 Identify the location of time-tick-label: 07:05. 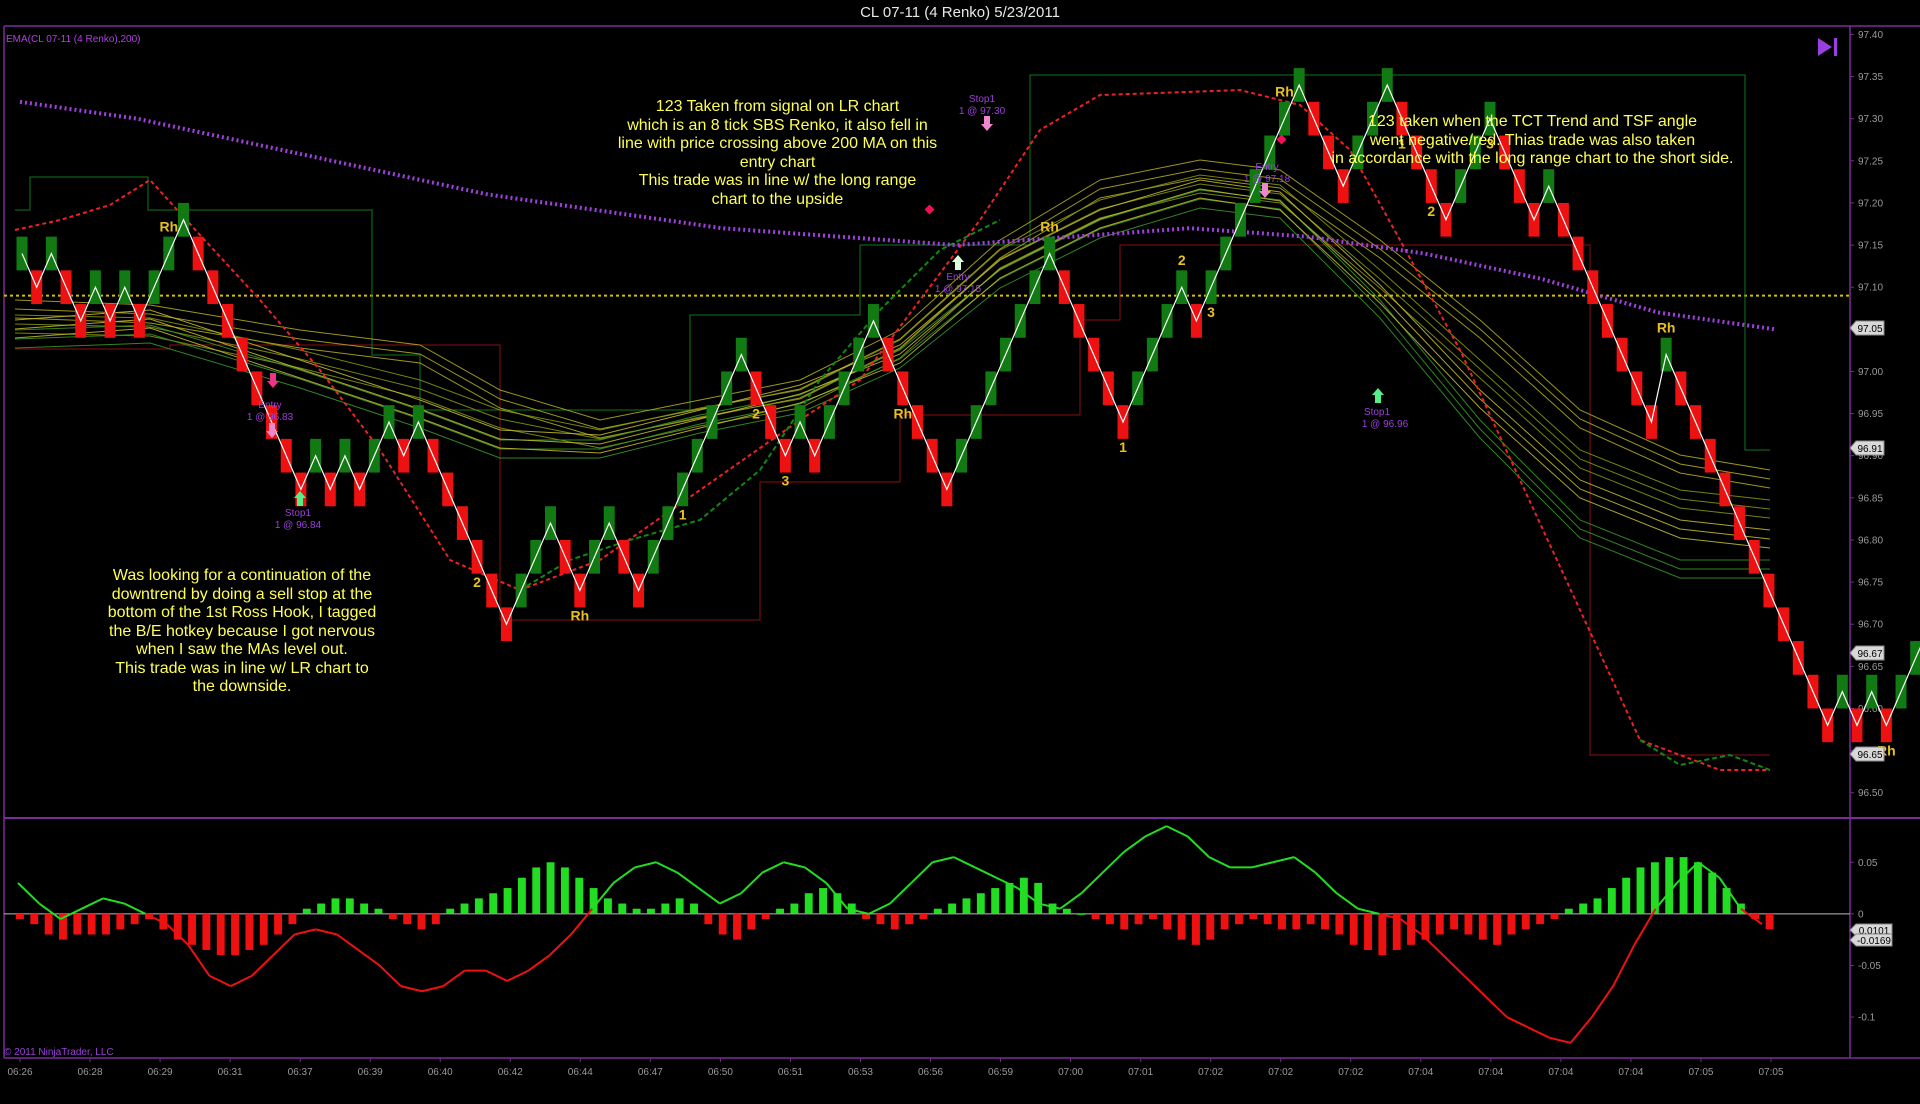
(1700, 1072).